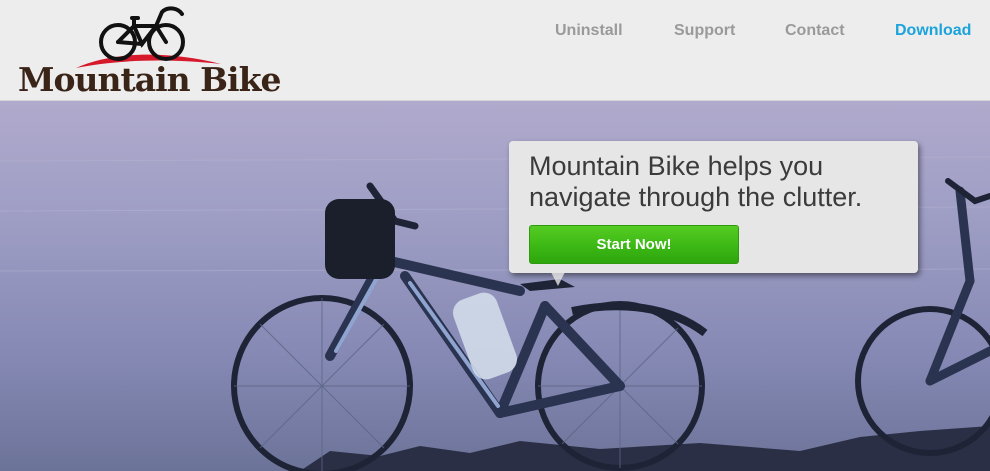 The width and height of the screenshot is (990, 471). Describe the element at coordinates (933, 33) in the screenshot. I see `nav-download: Download` at that location.